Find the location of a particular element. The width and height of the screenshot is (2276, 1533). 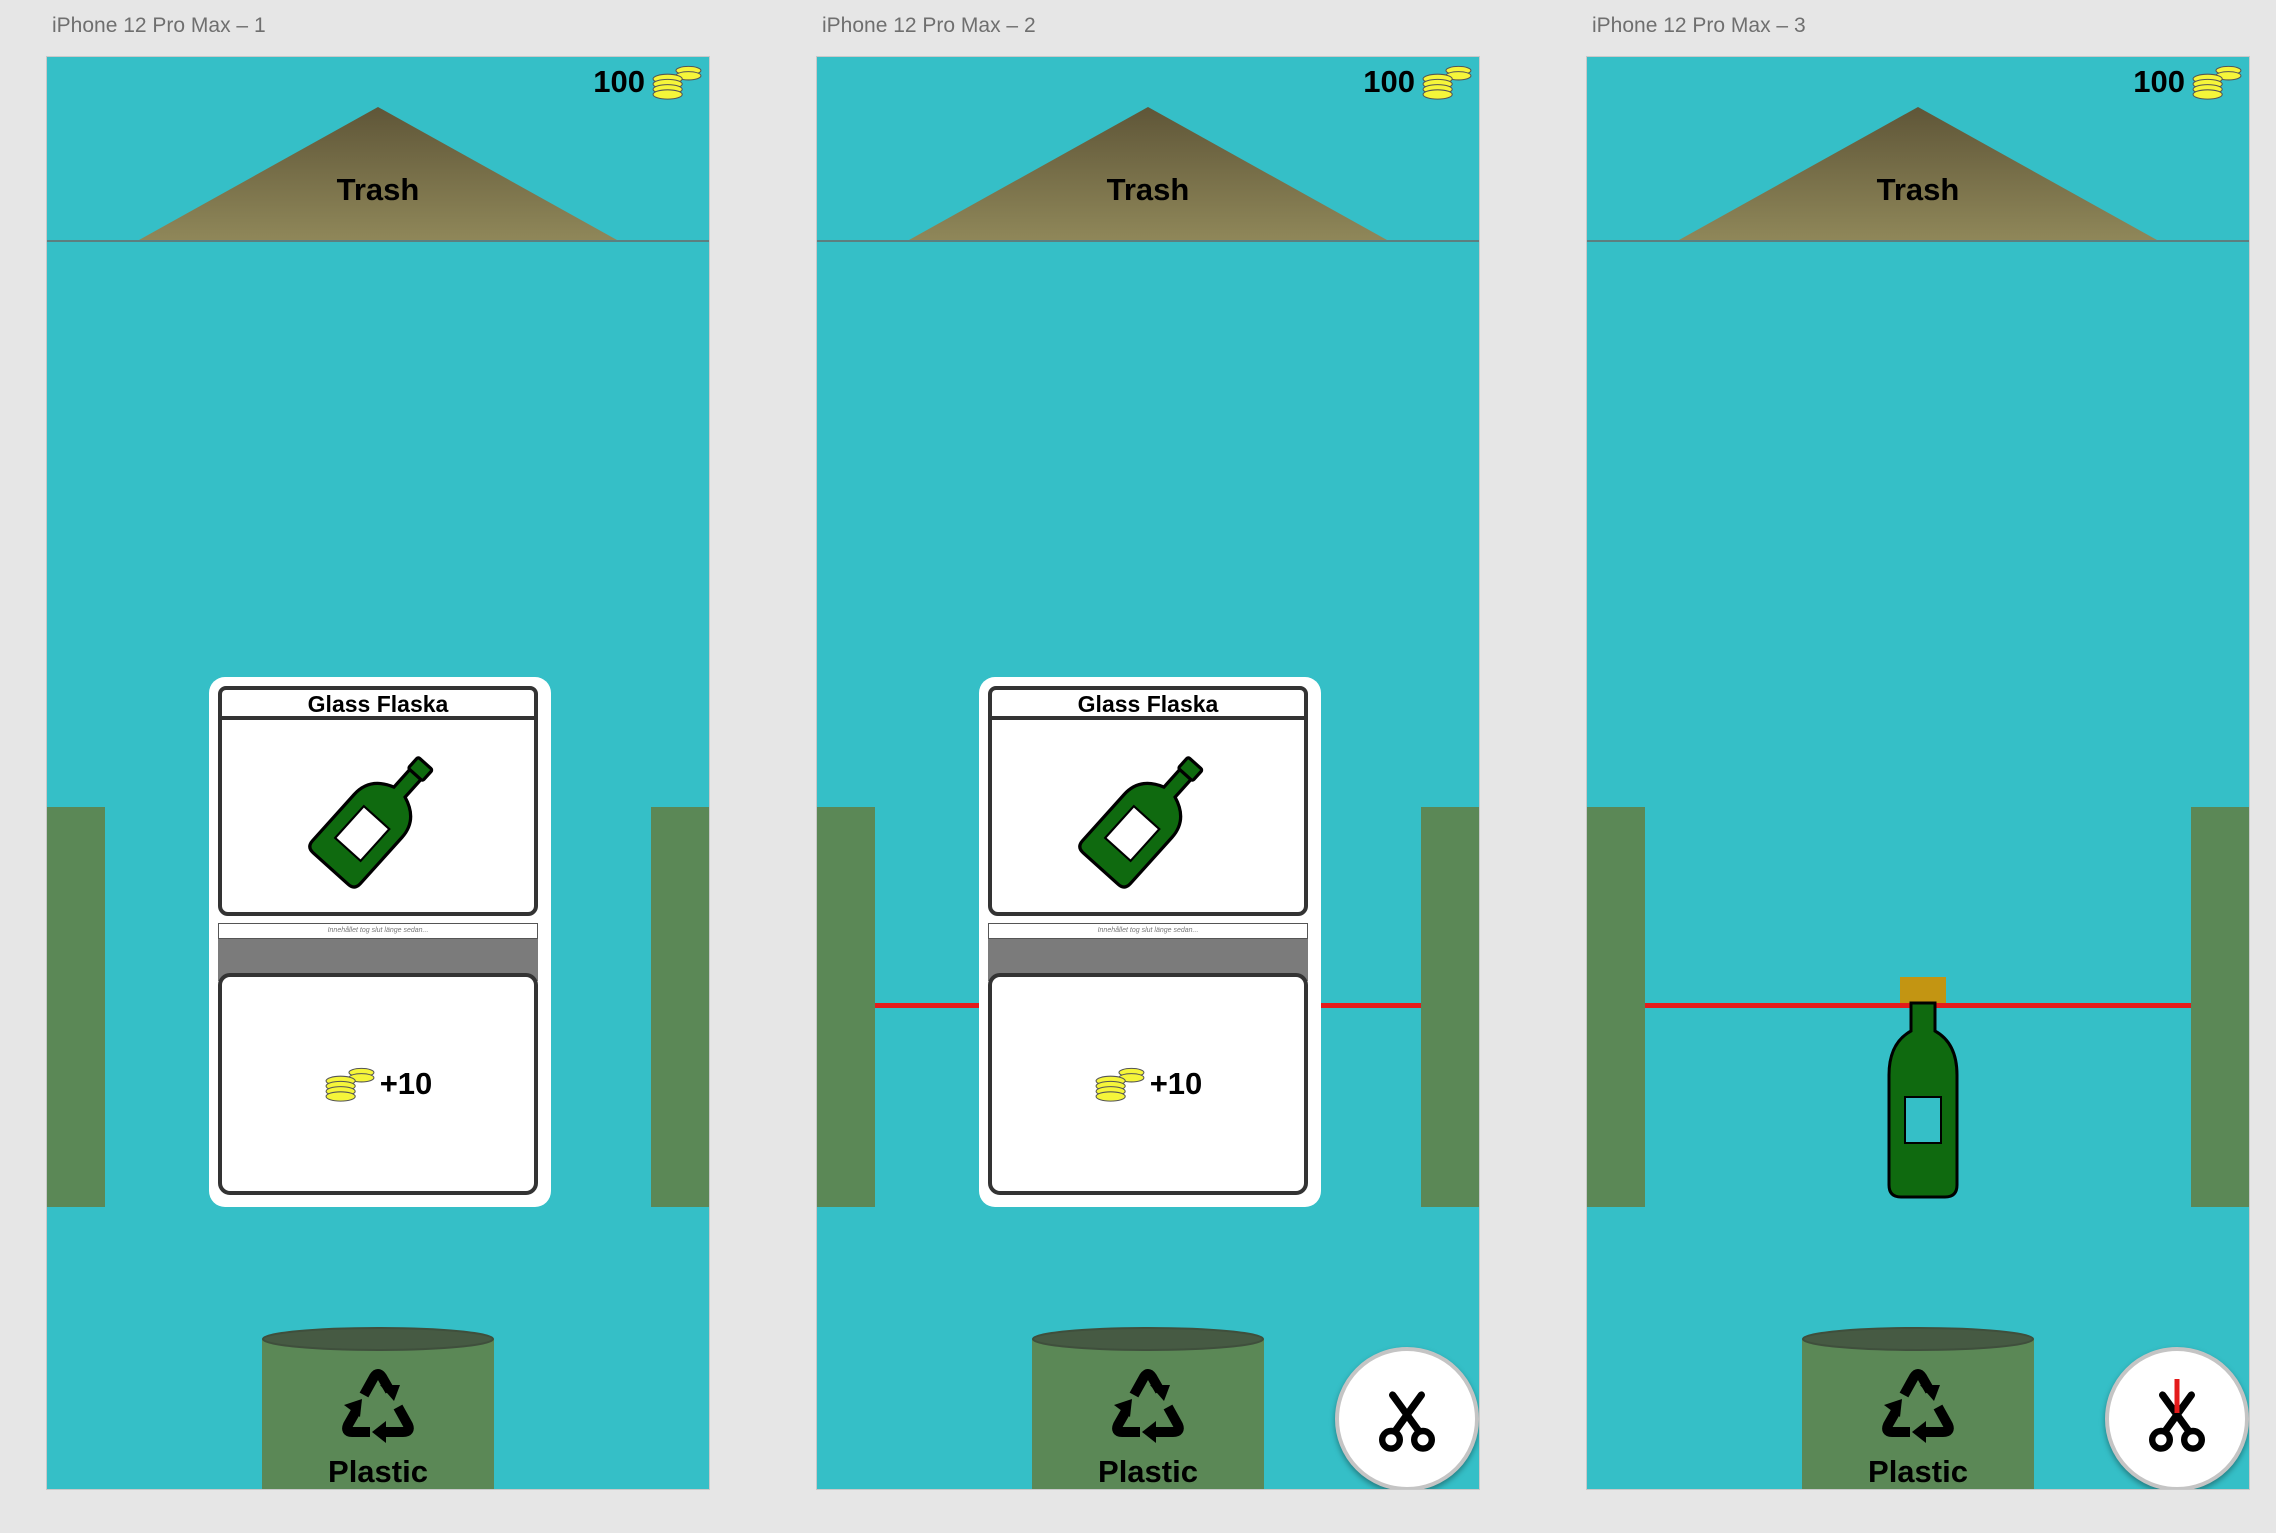

frame-label: iPhone 12 Pro Max – 2 is located at coordinates (929, 25).